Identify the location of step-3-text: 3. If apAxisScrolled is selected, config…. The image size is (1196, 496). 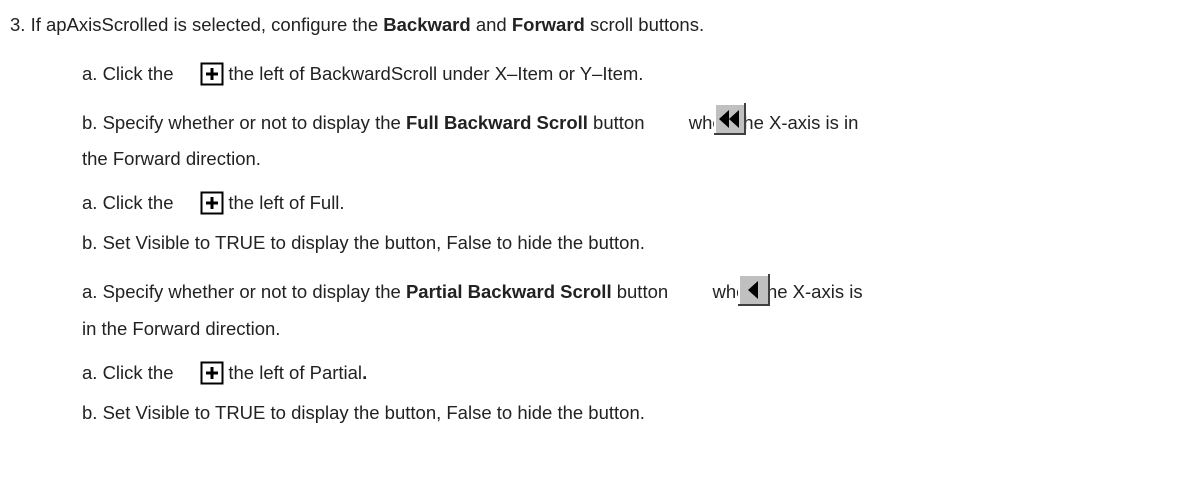
(197, 24).